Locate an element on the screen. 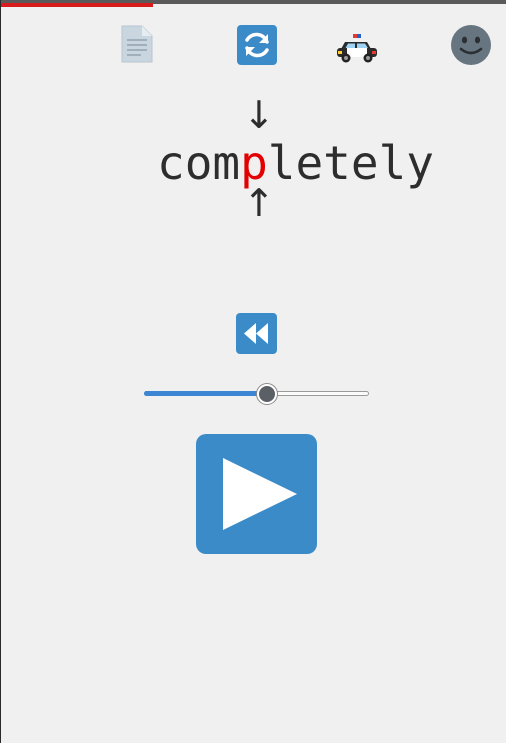 The width and height of the screenshot is (506, 743). police-car-icon is located at coordinates (357, 48).